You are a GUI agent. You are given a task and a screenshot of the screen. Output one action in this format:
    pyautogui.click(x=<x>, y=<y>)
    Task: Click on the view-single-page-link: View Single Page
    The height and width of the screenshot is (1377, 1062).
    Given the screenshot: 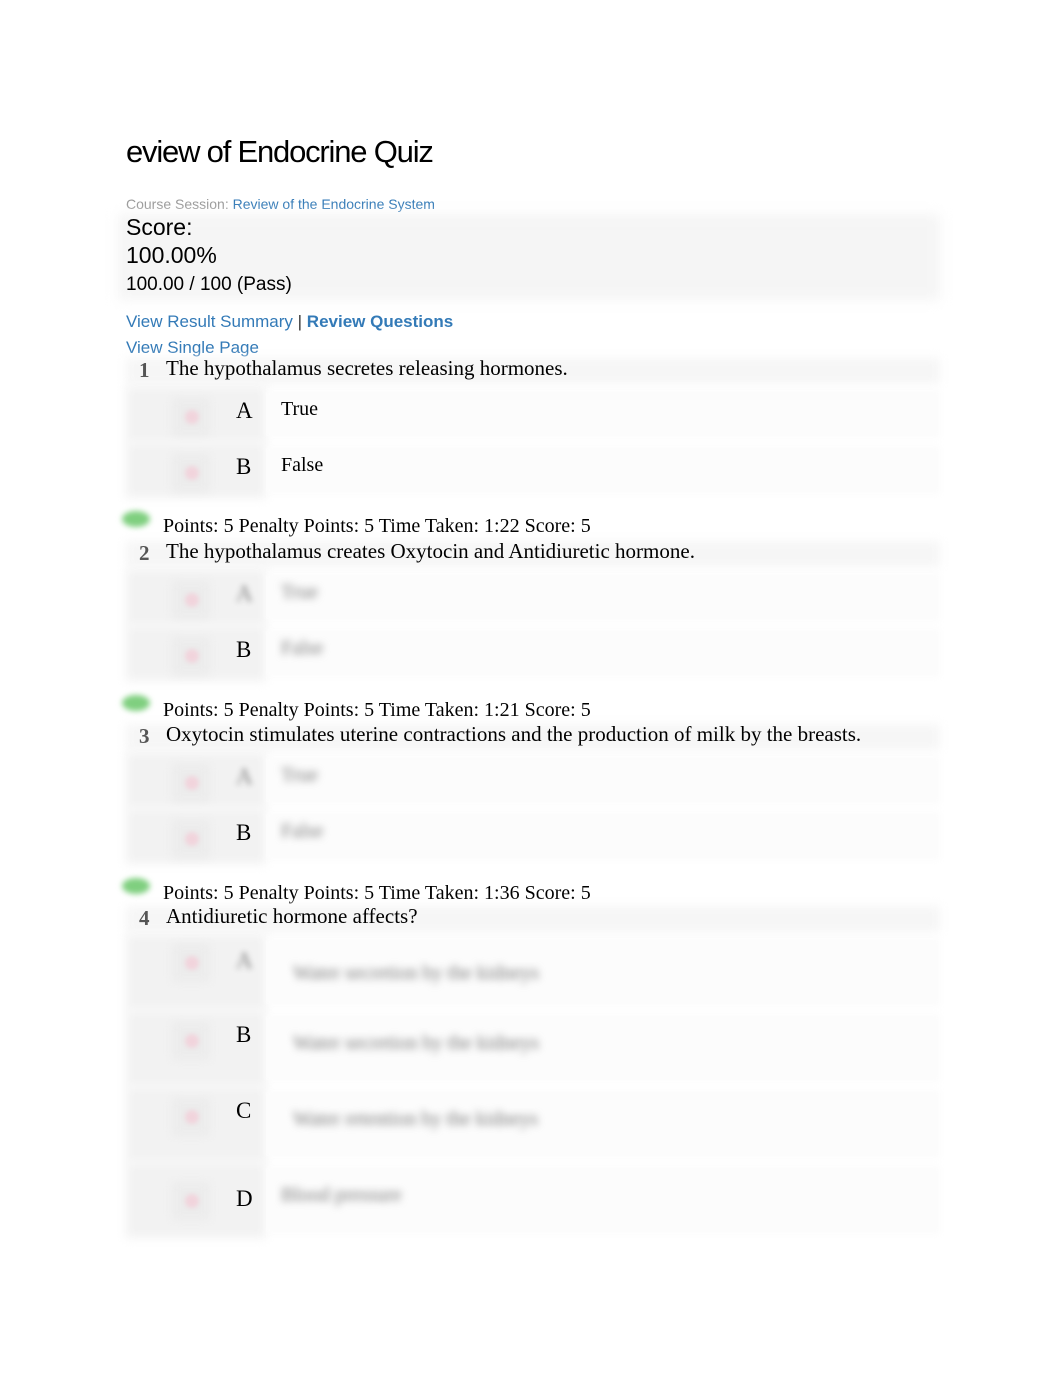 What is the action you would take?
    pyautogui.click(x=192, y=347)
    